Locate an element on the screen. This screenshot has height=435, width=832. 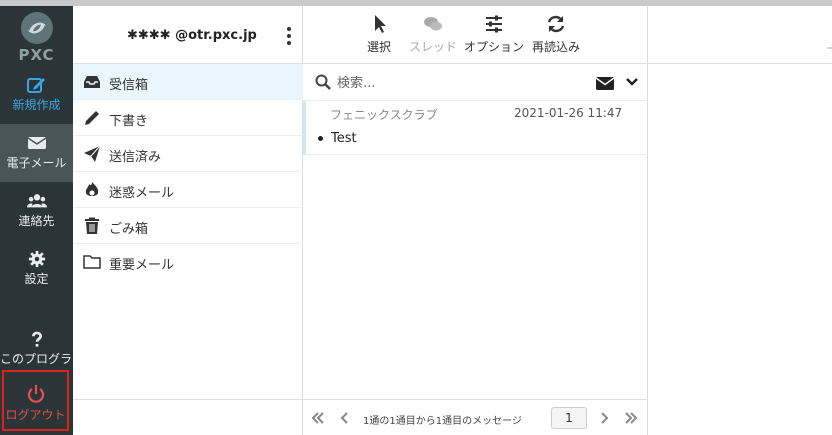
gear-icon is located at coordinates (36, 259).